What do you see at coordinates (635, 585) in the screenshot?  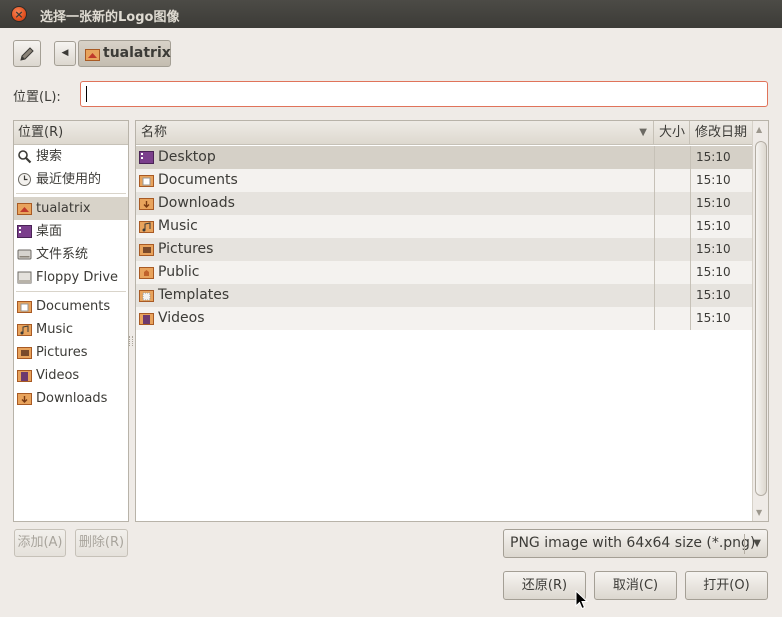 I see `cancel-button: 取消(C)` at bounding box center [635, 585].